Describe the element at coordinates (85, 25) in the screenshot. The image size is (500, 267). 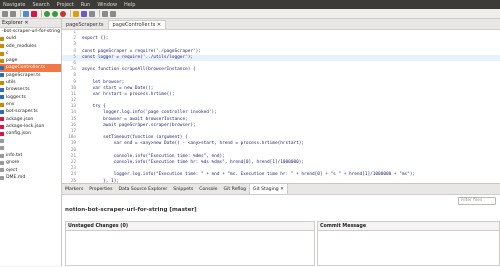
I see `editor-tab: pageScraper.ts` at that location.